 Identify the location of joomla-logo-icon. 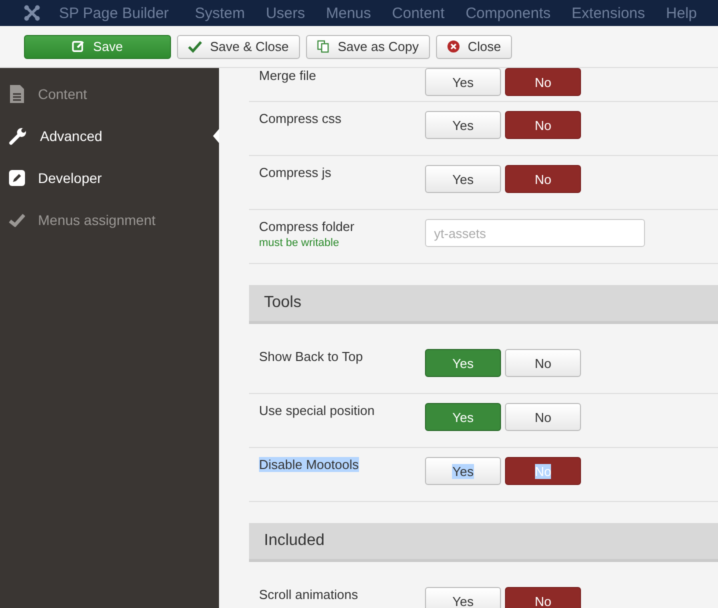
(32, 13).